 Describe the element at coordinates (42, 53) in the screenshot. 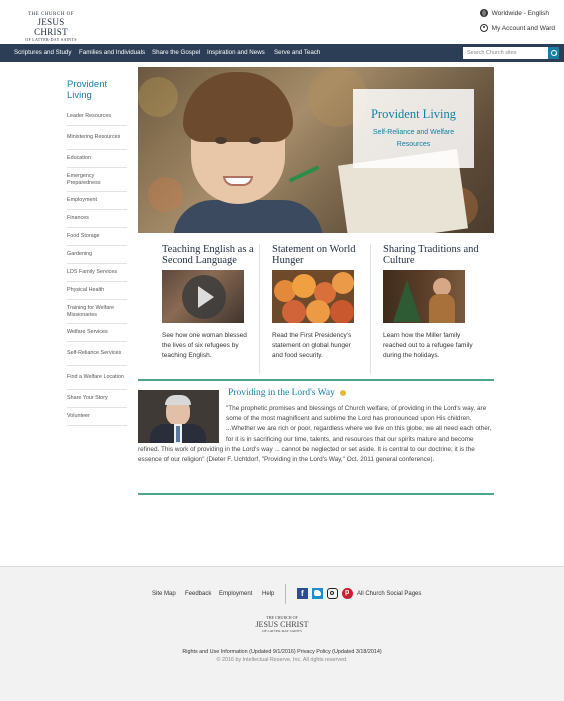

I see `nav-scriptures-and-study: Scriptures and Study` at that location.